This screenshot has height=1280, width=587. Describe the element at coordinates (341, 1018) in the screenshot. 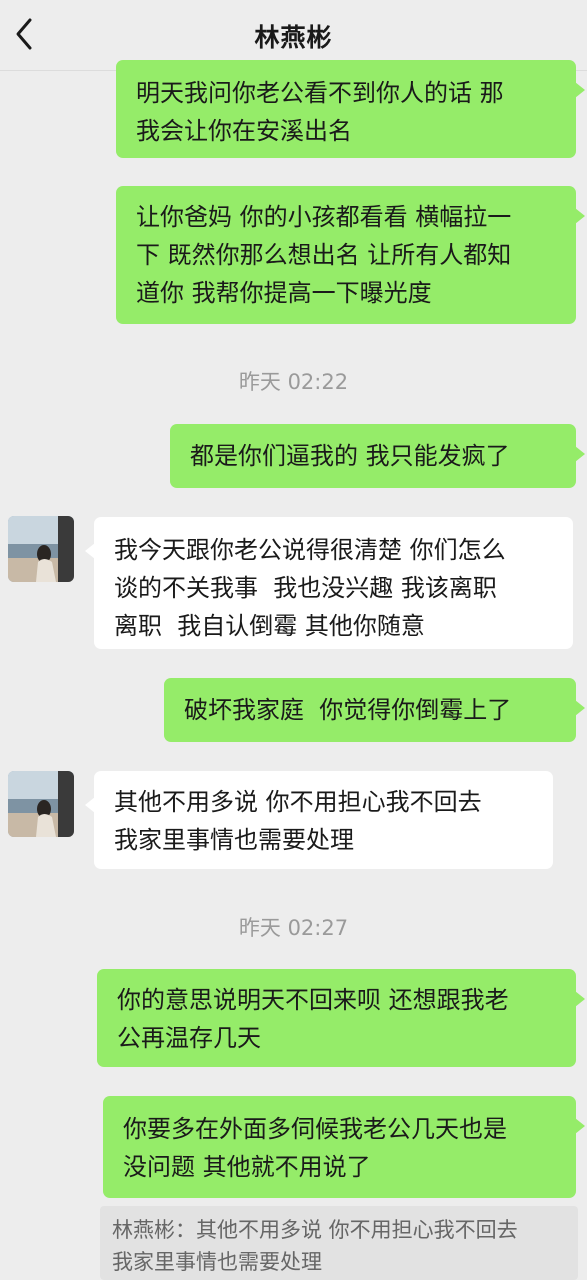

I see `outgoing-message: 你的意思说明天不回来呗 还想跟我老 公再温存几天` at that location.